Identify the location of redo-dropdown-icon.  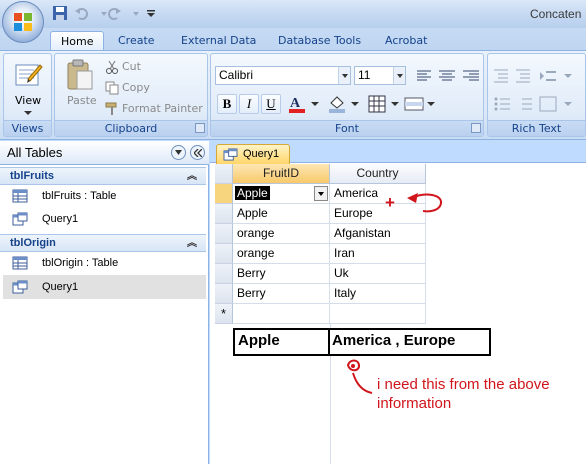
(136, 13).